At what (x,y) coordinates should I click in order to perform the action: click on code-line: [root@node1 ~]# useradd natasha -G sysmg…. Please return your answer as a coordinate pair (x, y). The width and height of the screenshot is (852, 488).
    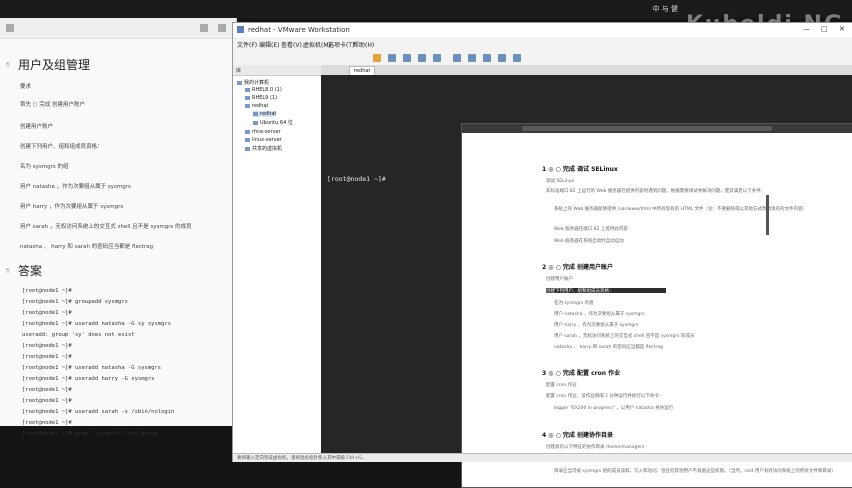
    Looking at the image, I should click on (92, 368).